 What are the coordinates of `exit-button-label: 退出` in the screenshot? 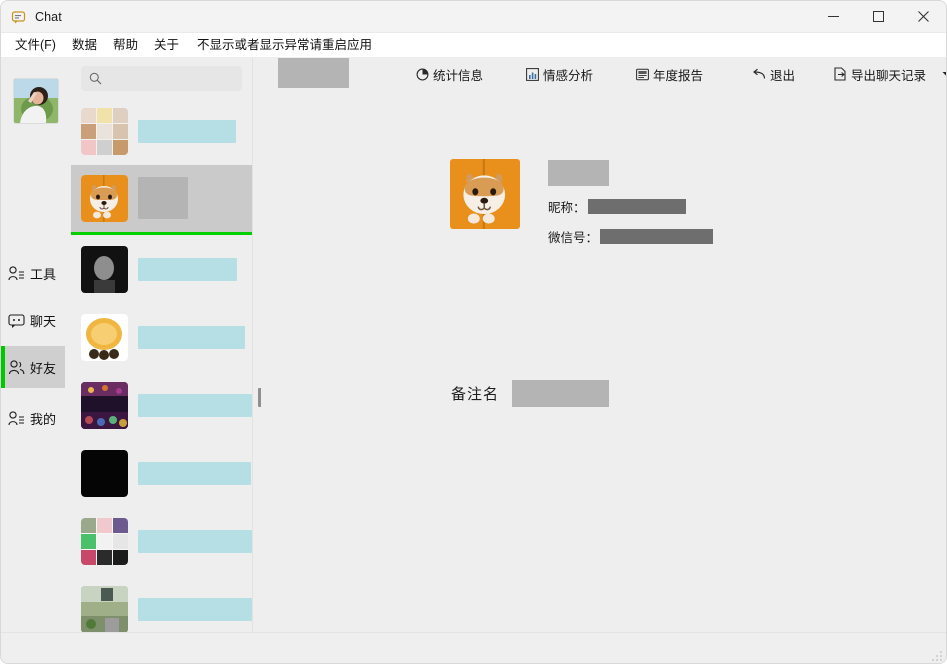 It's located at (783, 75).